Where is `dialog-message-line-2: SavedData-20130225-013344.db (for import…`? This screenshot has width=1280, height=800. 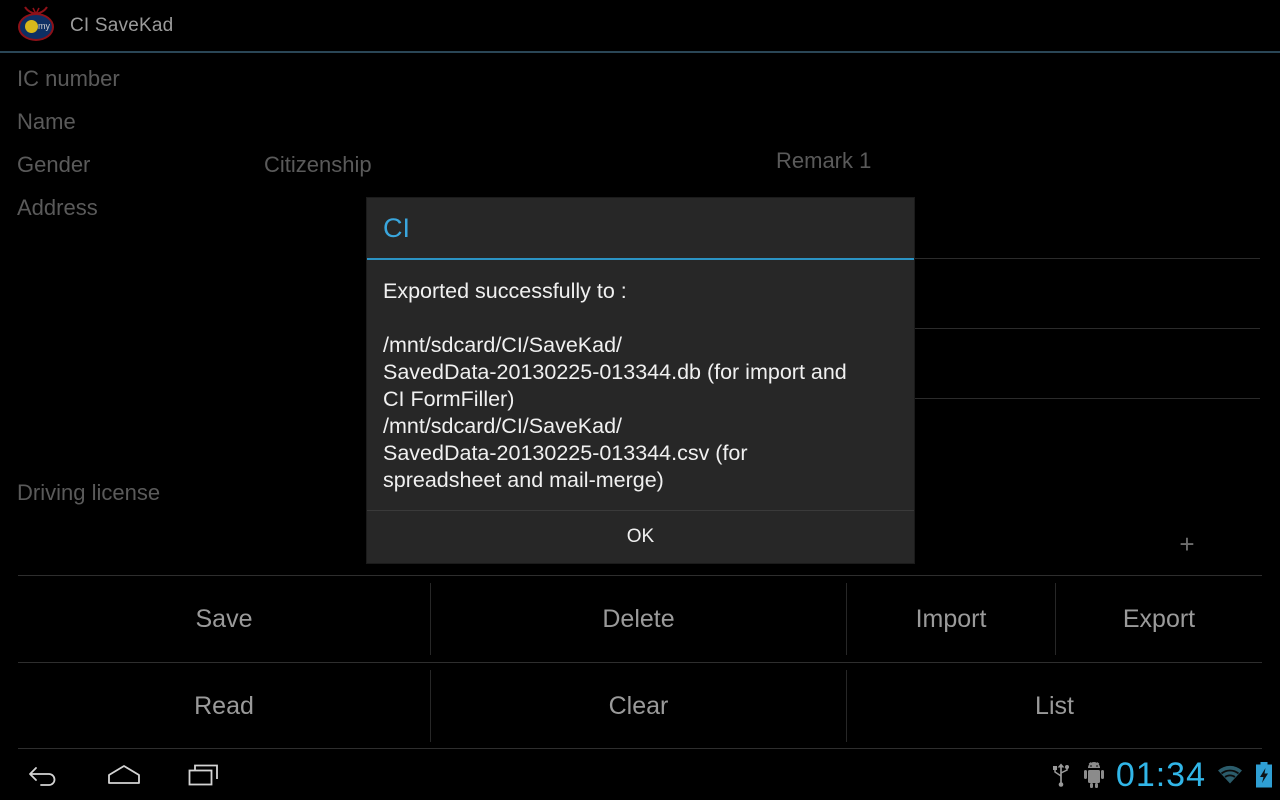
dialog-message-line-2: SavedData-20130225-013344.db (for import… is located at coordinates (615, 372).